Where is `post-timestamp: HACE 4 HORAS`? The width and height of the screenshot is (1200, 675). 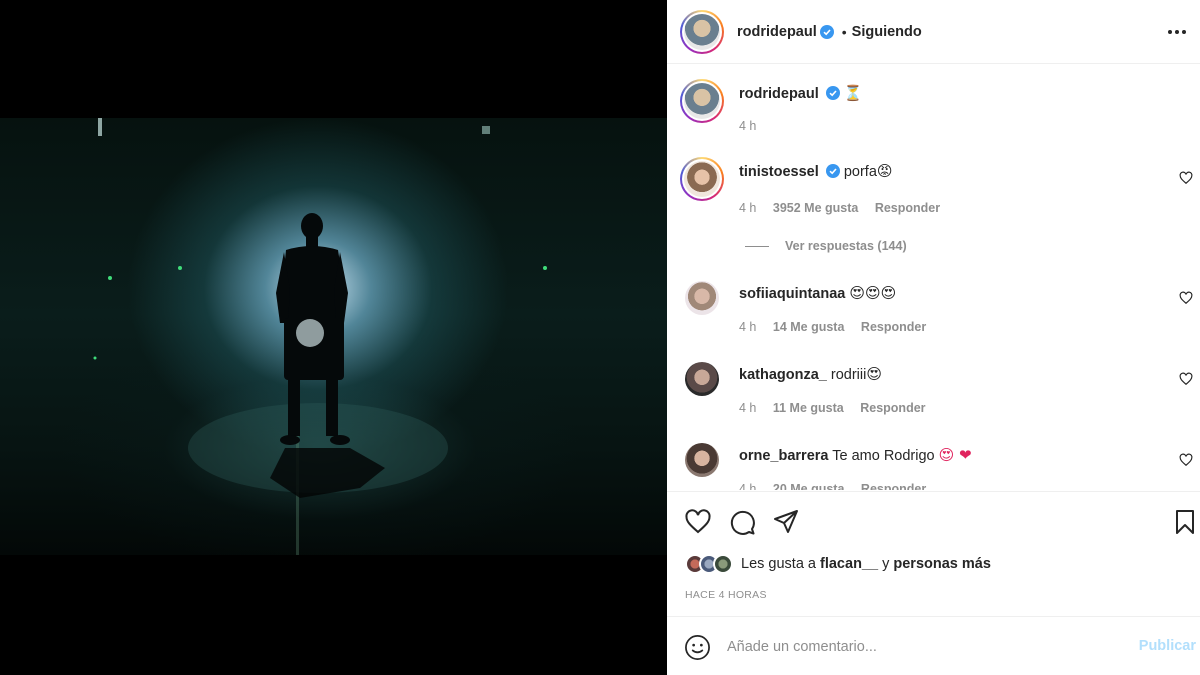
post-timestamp: HACE 4 HORAS is located at coordinates (726, 595).